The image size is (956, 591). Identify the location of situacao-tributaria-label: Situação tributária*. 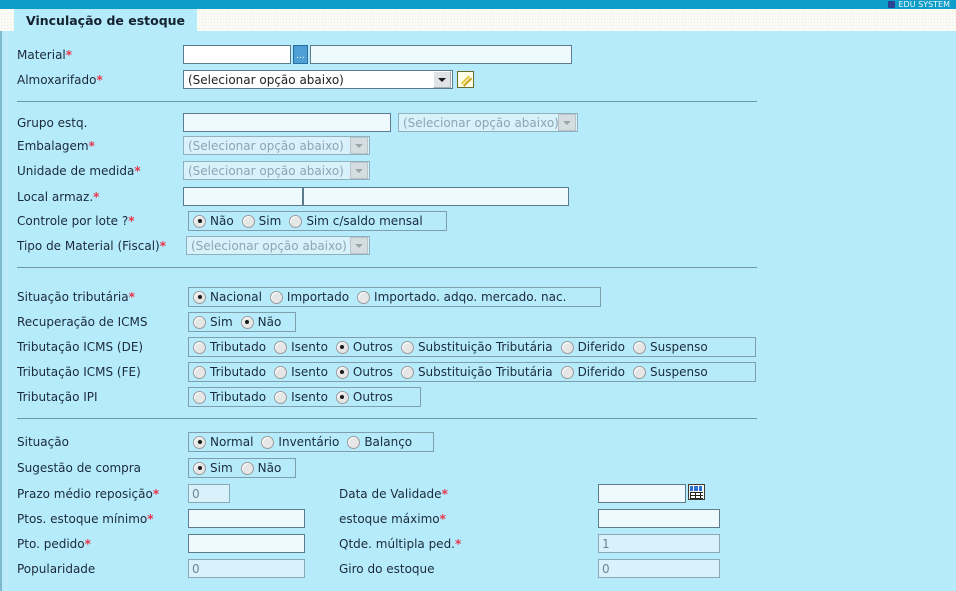
(76, 297).